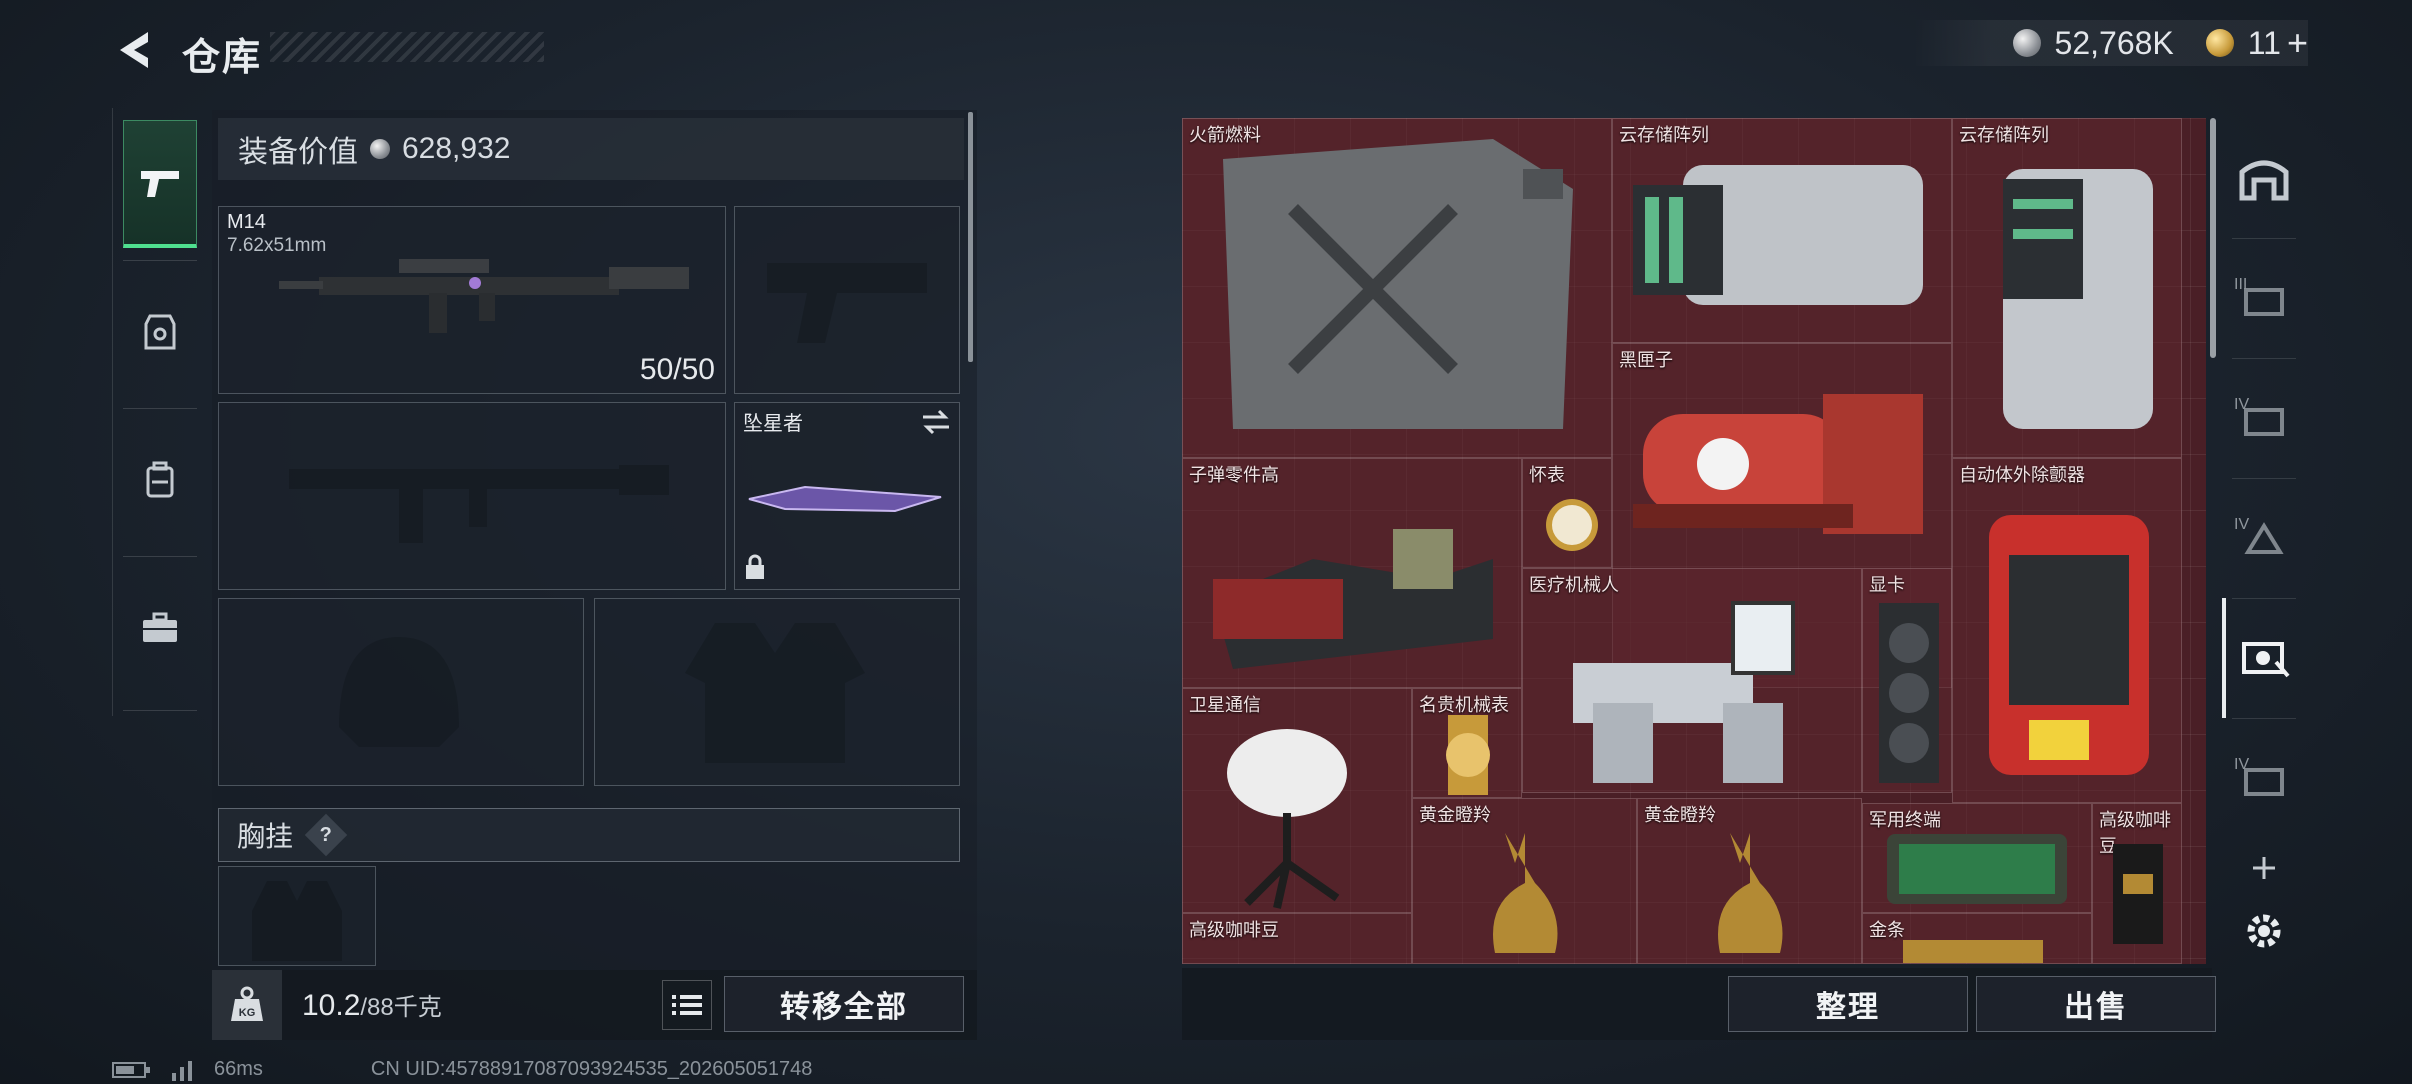 This screenshot has width=2412, height=1084. What do you see at coordinates (265, 836) in the screenshot?
I see `chest-rig-label: 胸挂` at bounding box center [265, 836].